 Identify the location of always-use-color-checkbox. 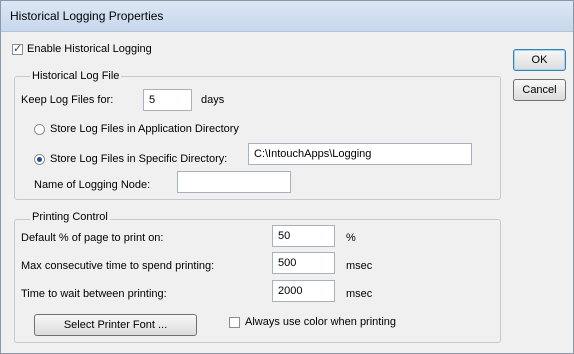
(234, 322).